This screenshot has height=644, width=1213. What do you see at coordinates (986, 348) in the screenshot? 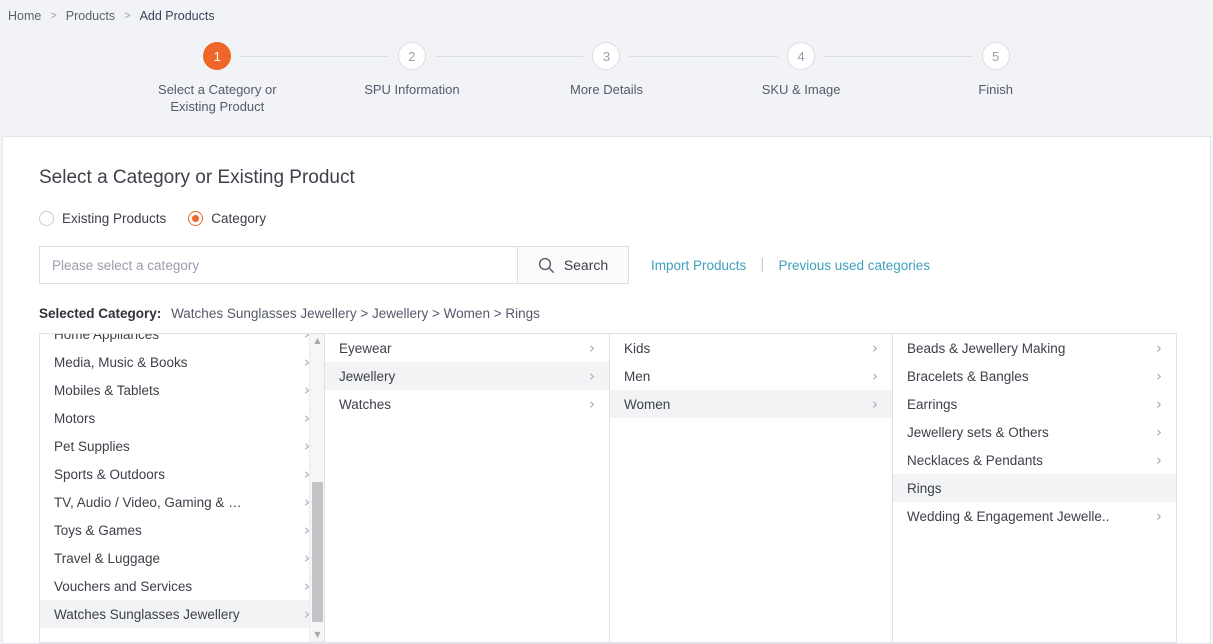
I see `category-item-label: Beads & Jewellery Making` at bounding box center [986, 348].